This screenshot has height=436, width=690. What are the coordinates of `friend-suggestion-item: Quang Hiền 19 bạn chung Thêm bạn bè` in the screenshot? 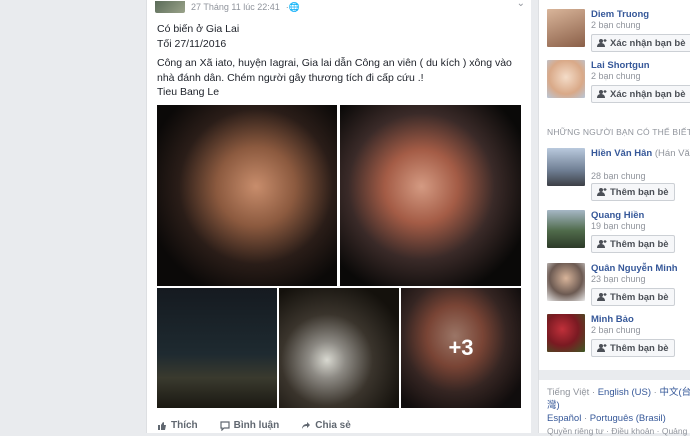 It's located at (618, 235).